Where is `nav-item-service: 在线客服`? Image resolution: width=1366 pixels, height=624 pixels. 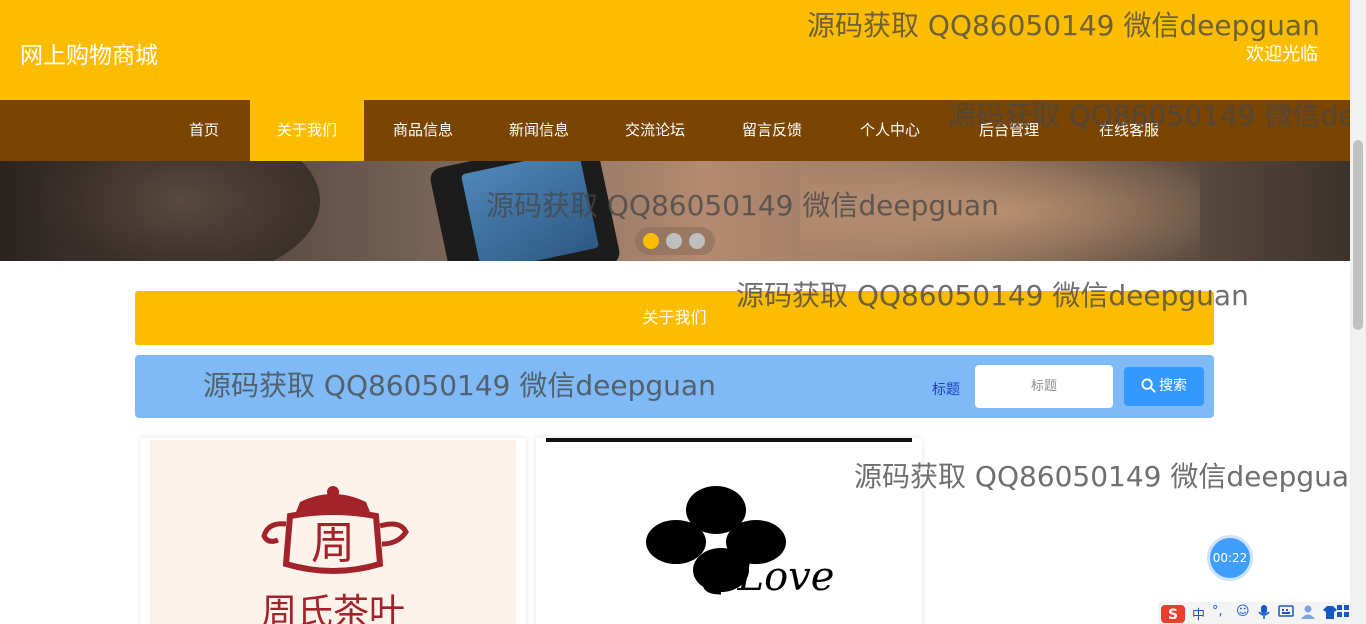
nav-item-service: 在线客服 is located at coordinates (1129, 130).